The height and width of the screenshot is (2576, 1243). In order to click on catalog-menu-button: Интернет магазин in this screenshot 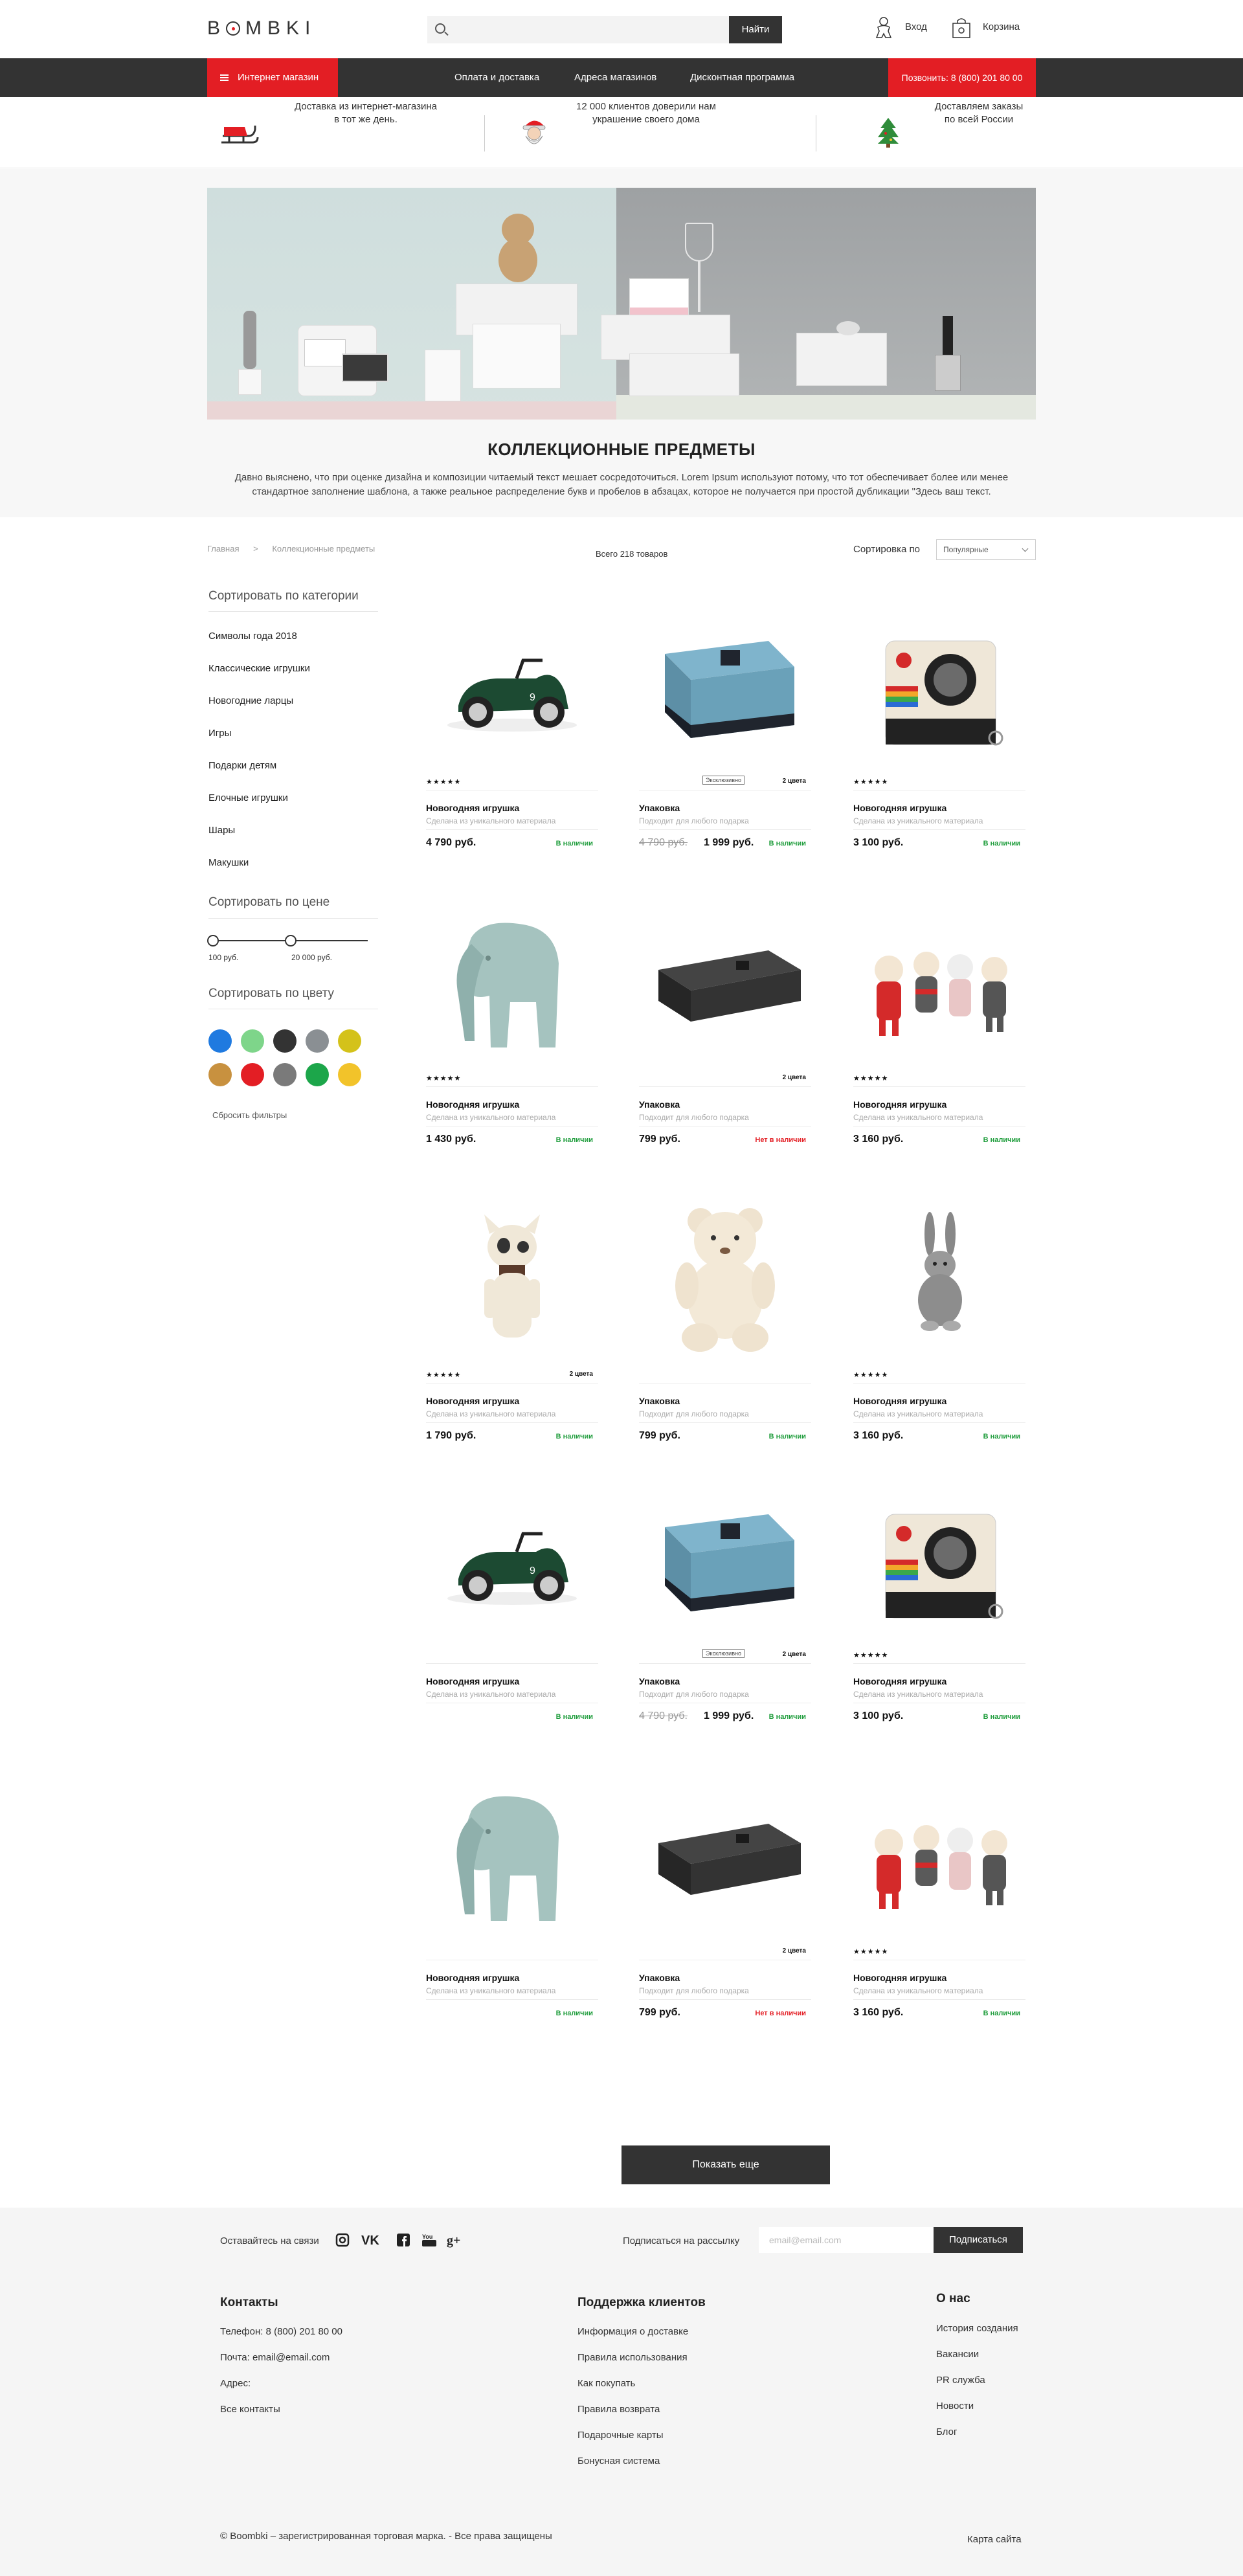, I will do `click(272, 77)`.